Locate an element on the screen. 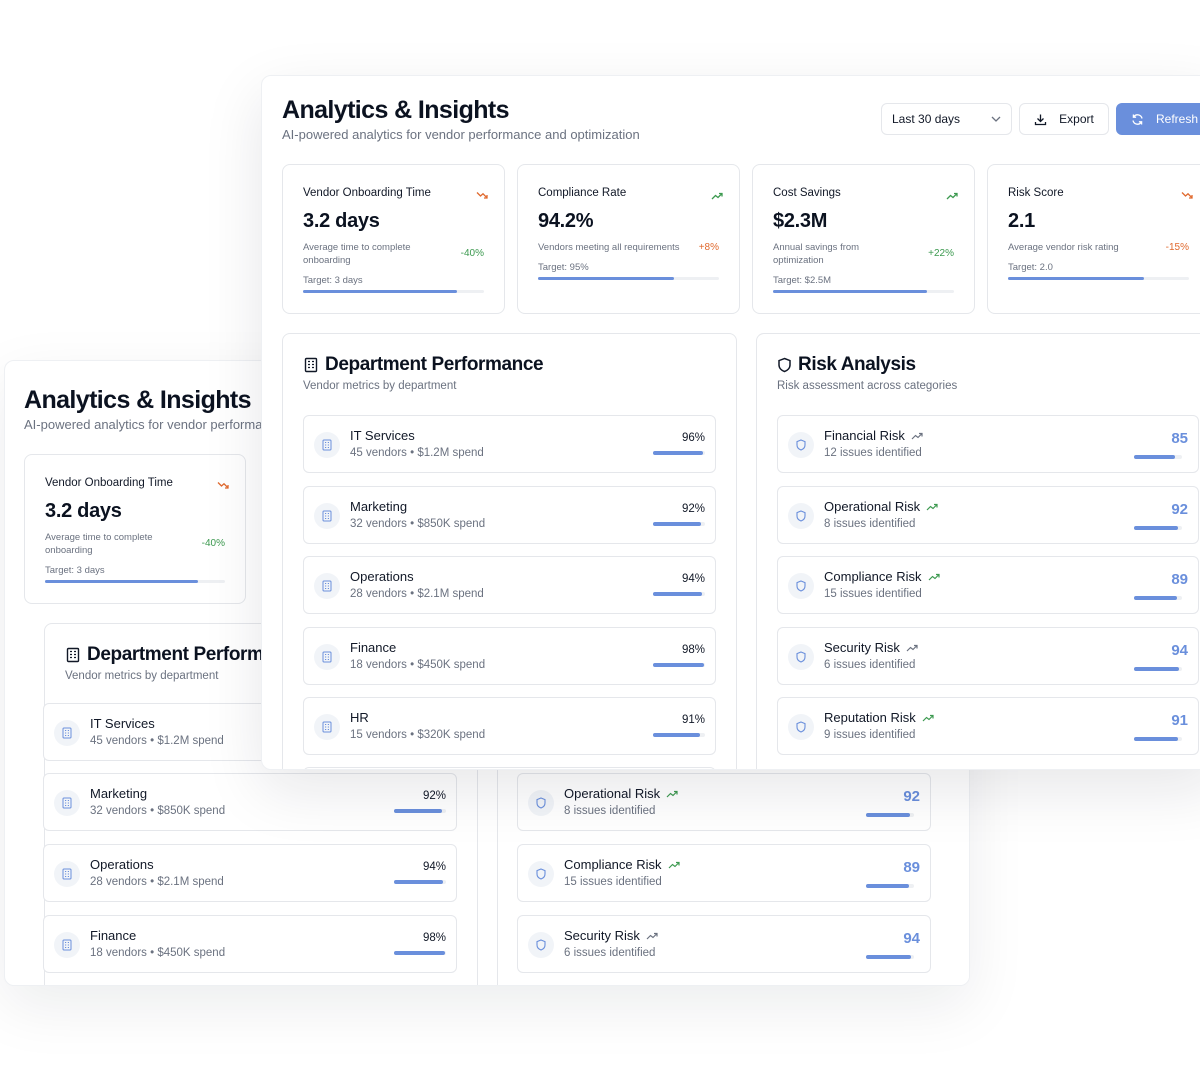 Image resolution: width=1200 pixels, height=1084 pixels. kpi-change: -40% is located at coordinates (213, 543).